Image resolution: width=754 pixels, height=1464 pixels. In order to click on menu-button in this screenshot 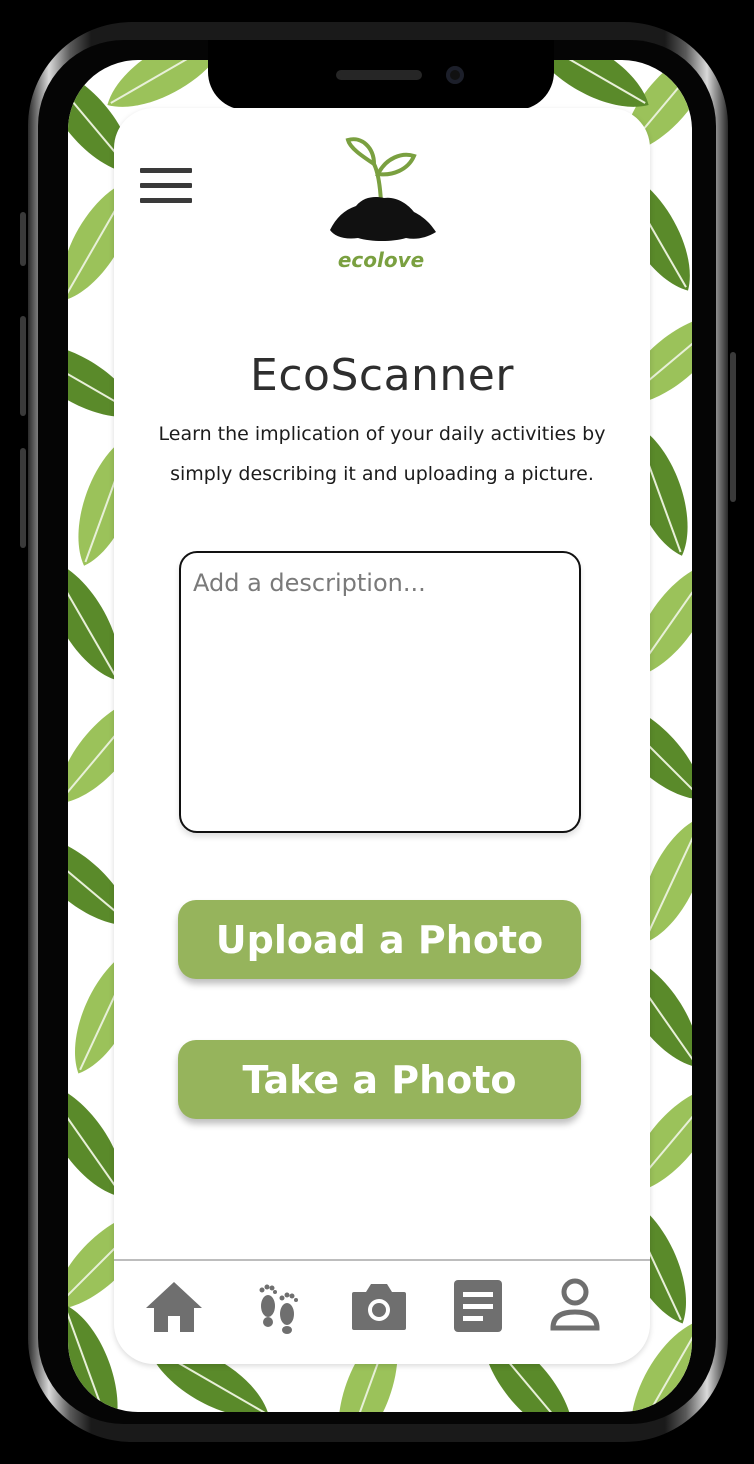, I will do `click(166, 186)`.